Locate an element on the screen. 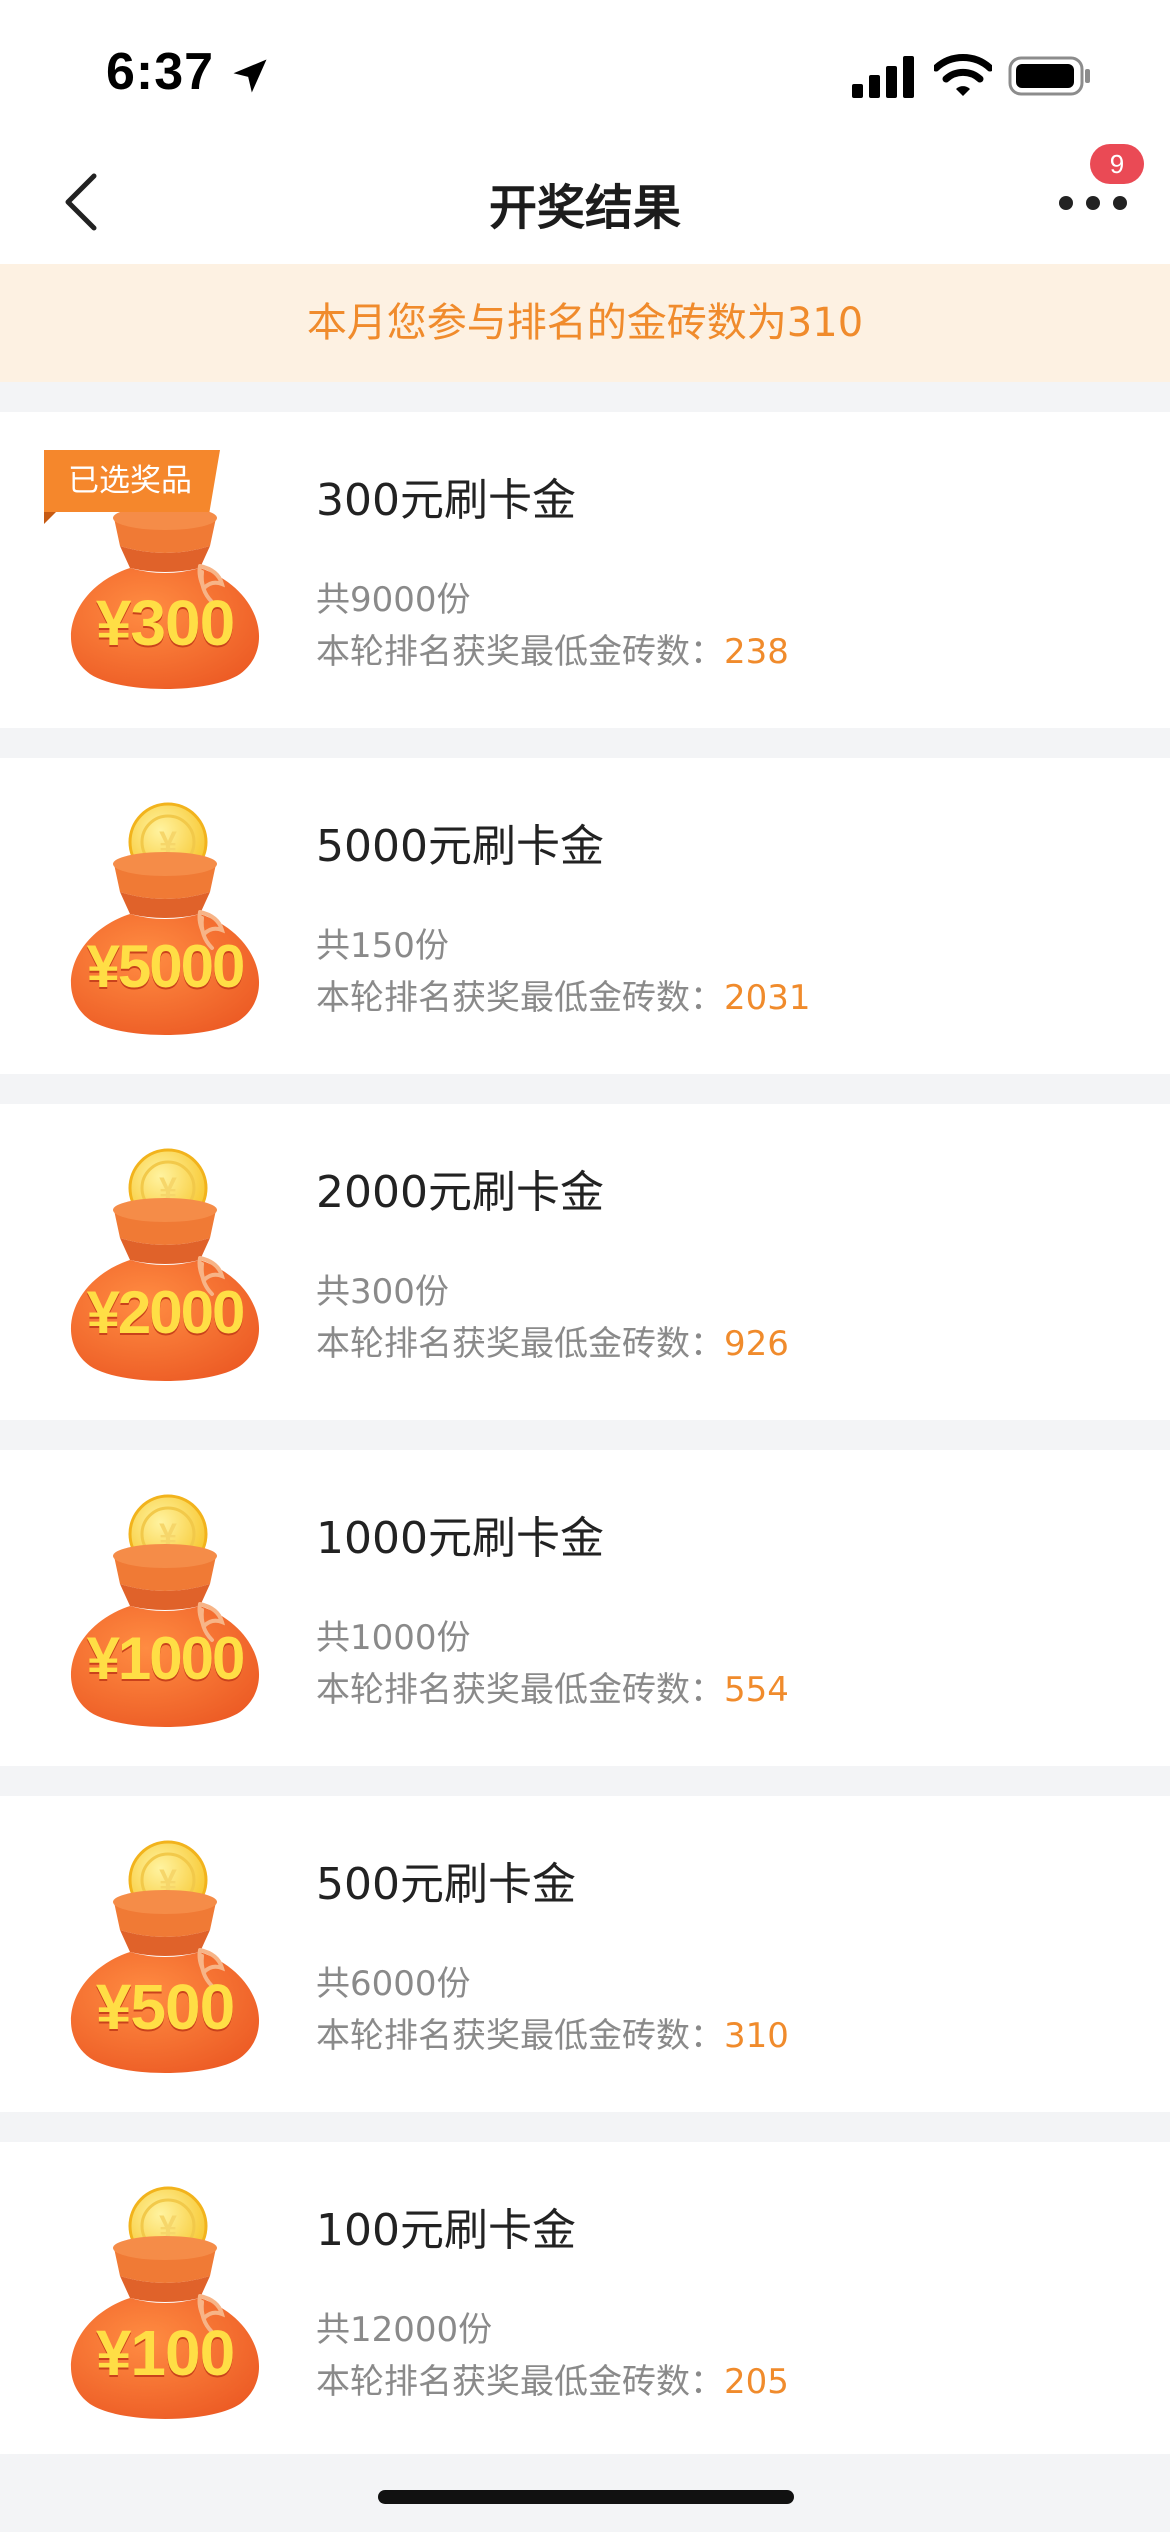  prize-min-value: 2031 is located at coordinates (767, 998).